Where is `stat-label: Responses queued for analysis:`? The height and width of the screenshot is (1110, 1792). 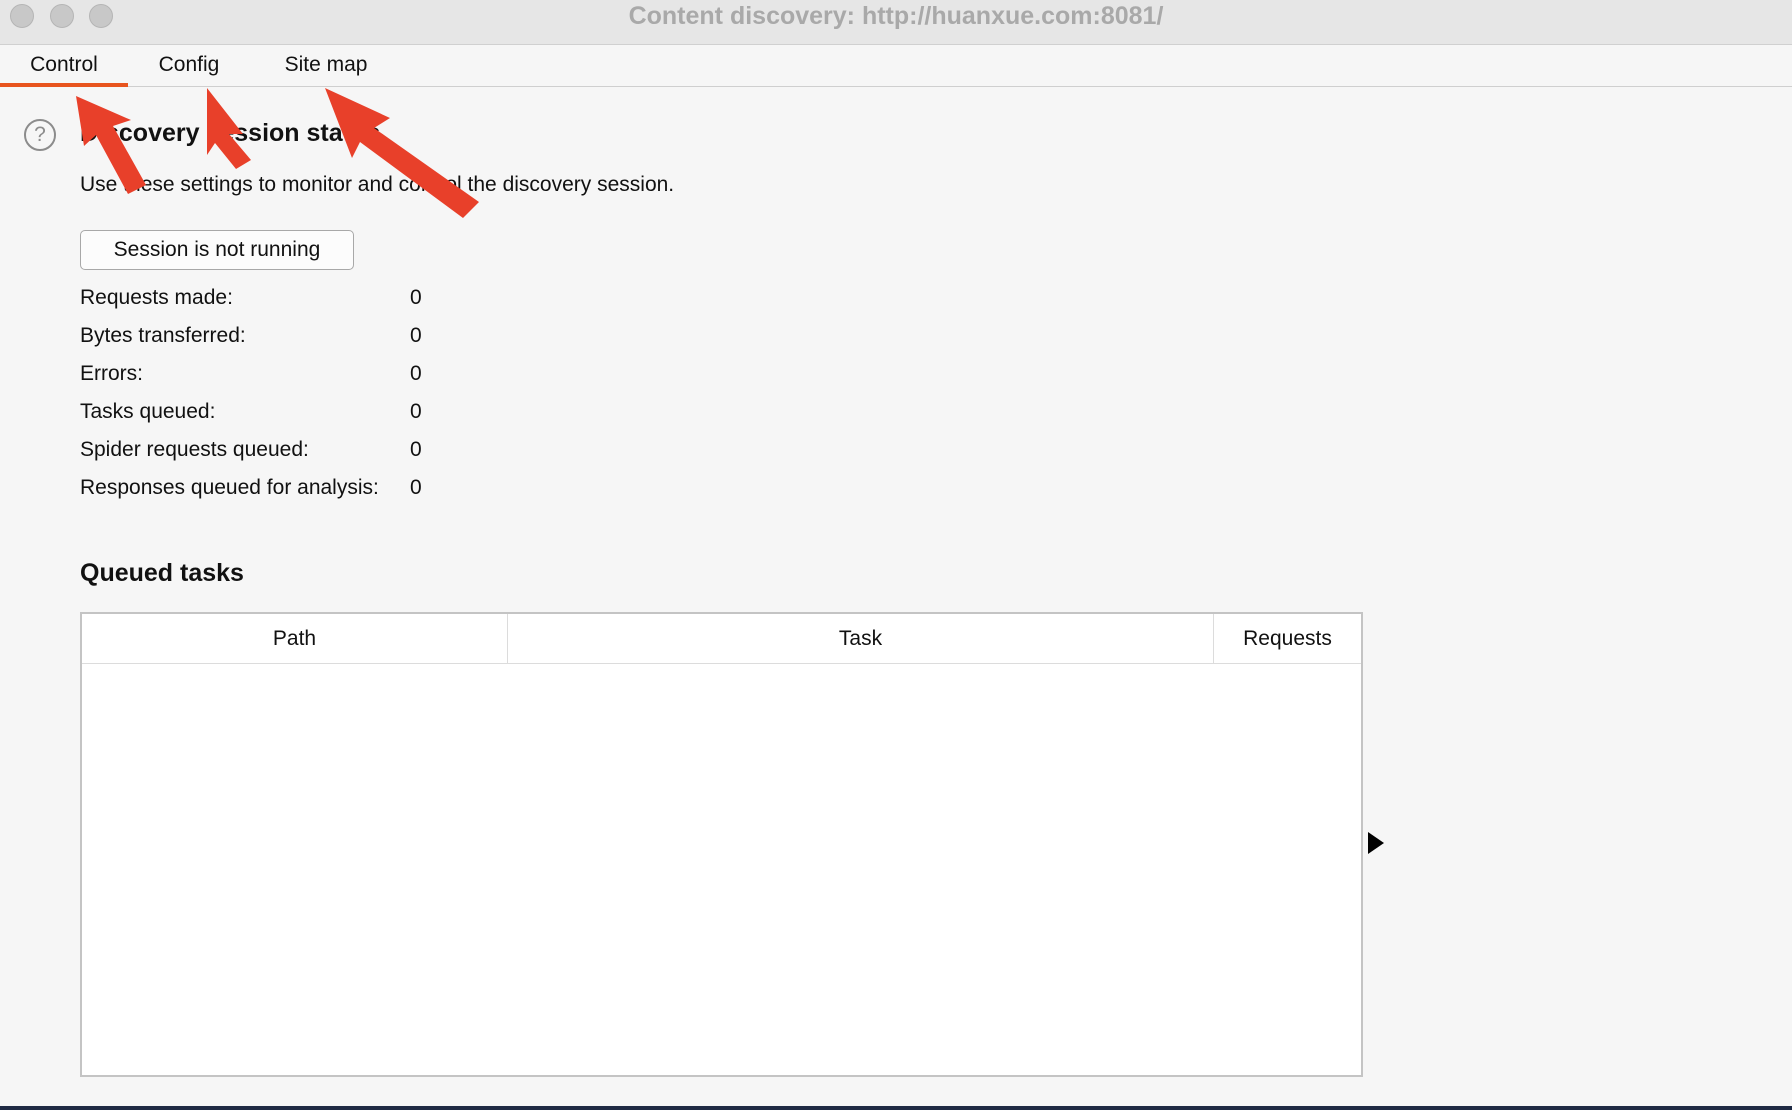 stat-label: Responses queued for analysis: is located at coordinates (229, 487).